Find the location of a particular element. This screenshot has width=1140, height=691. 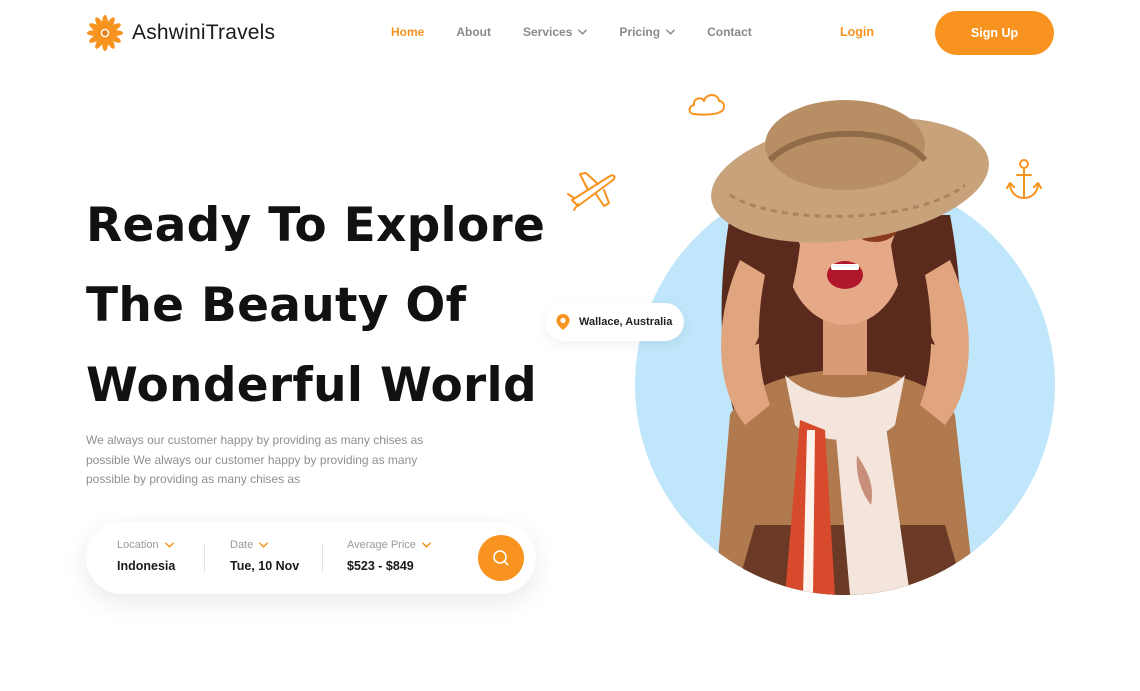

price-field: Average Price $523 - $849 is located at coordinates (389, 556).